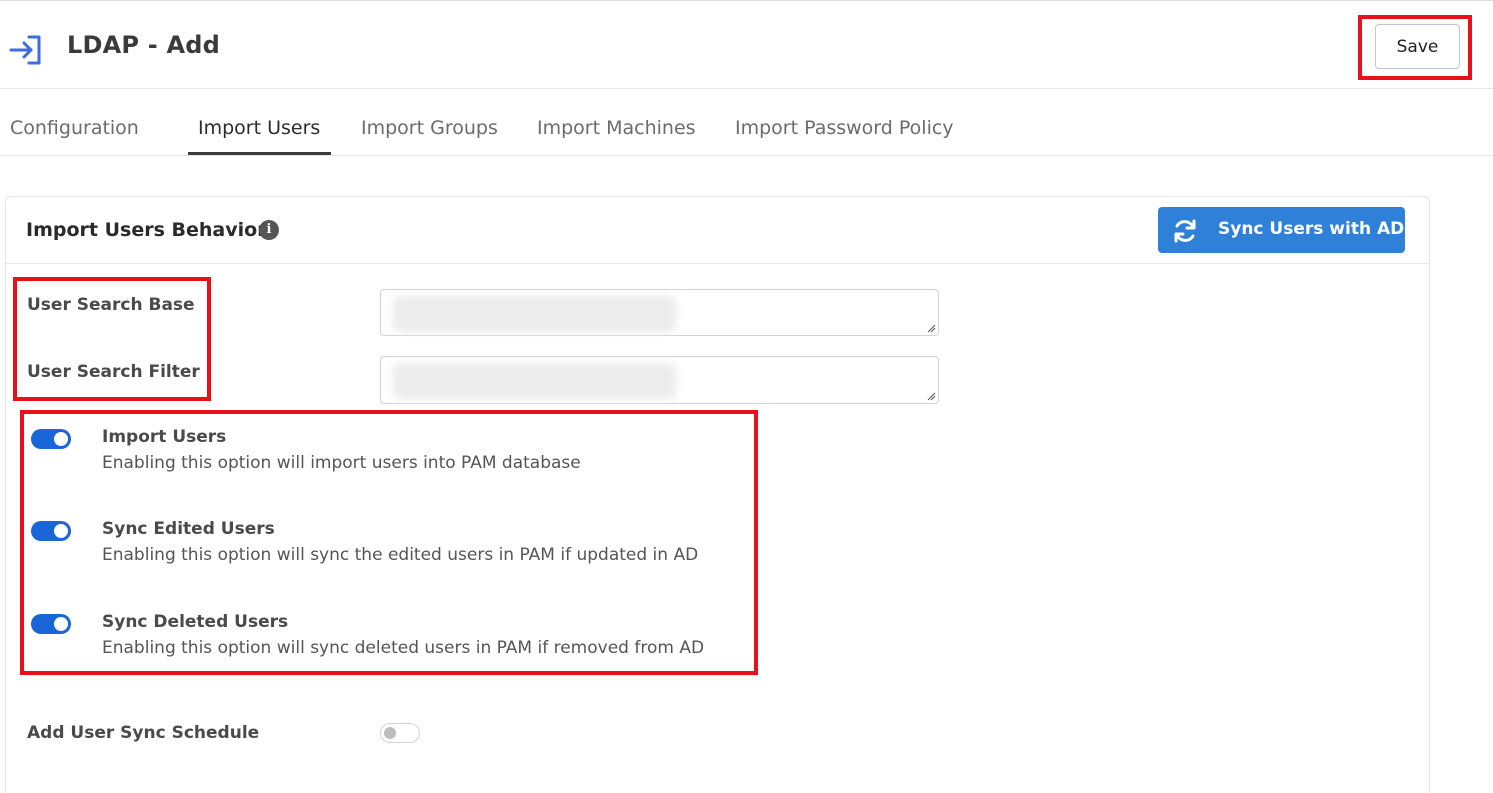 Image resolution: width=1493 pixels, height=793 pixels. What do you see at coordinates (429, 128) in the screenshot?
I see `tab-import-groups: Import Groups` at bounding box center [429, 128].